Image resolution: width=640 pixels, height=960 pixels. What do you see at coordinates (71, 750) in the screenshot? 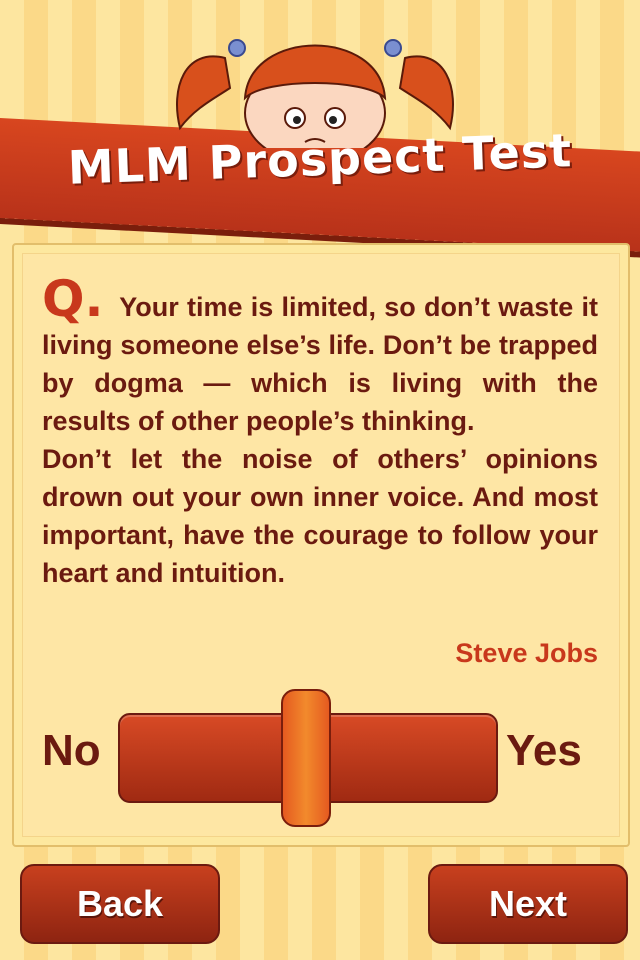
I see `slider-label-no: No` at bounding box center [71, 750].